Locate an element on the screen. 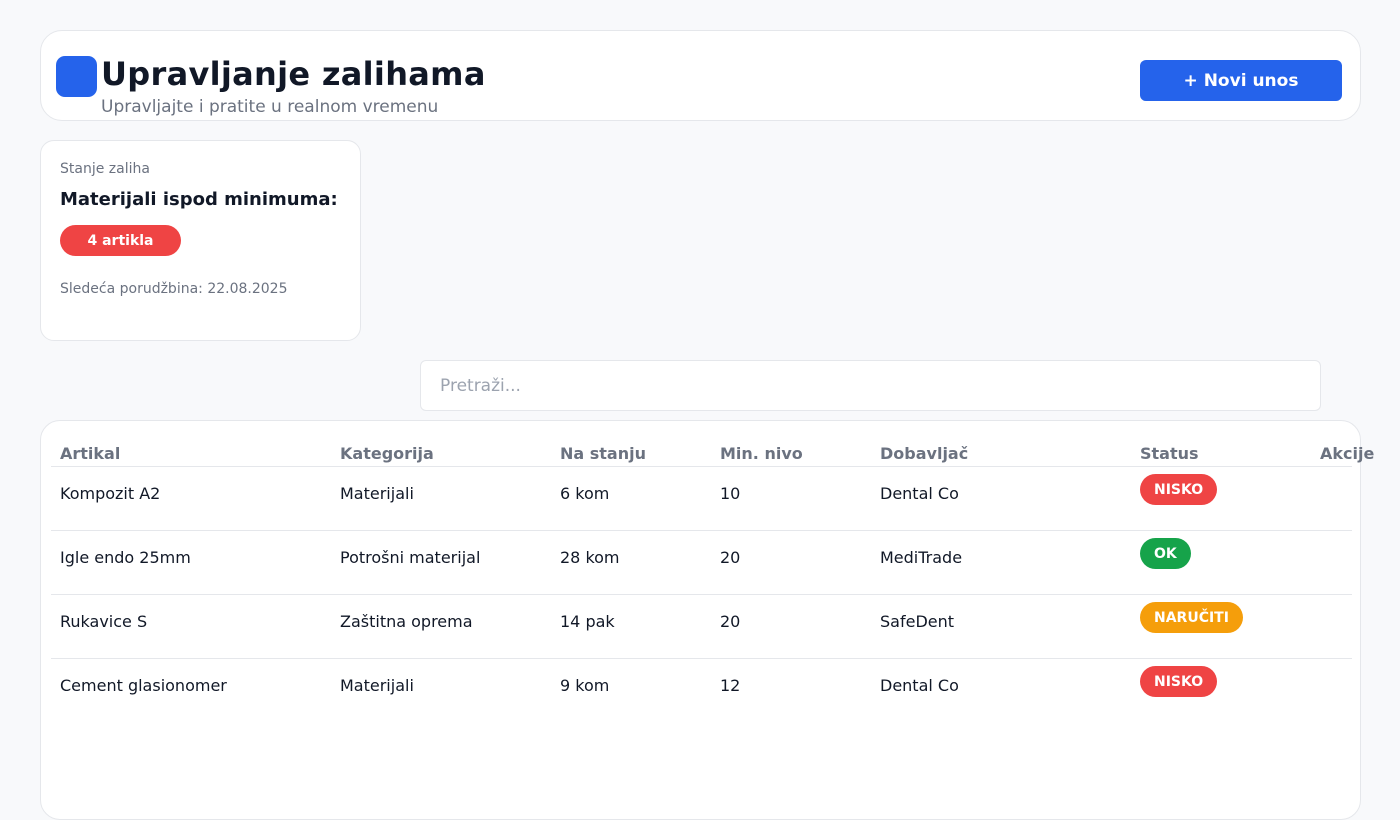 The image size is (1400, 820). search-input is located at coordinates (870, 385).